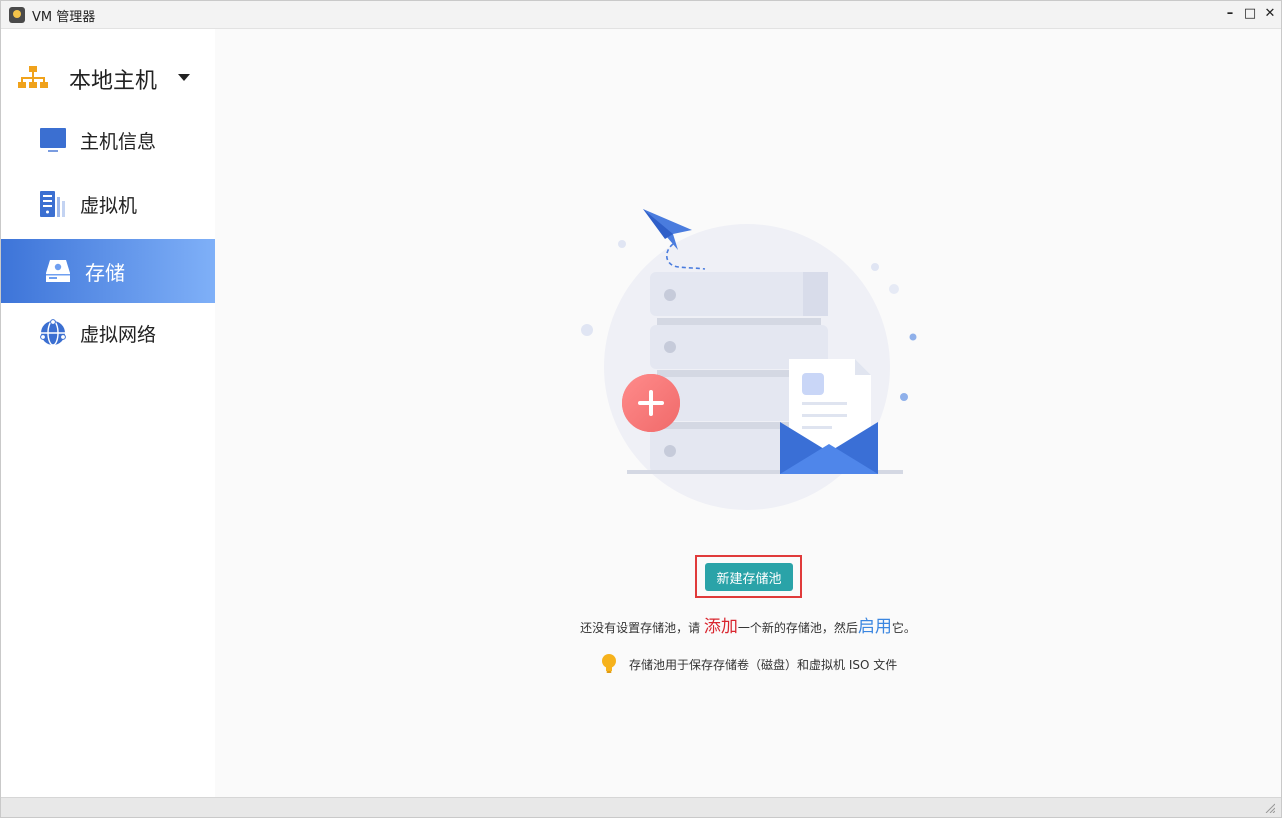  What do you see at coordinates (1230, 14) in the screenshot?
I see `minimize-button: –` at bounding box center [1230, 14].